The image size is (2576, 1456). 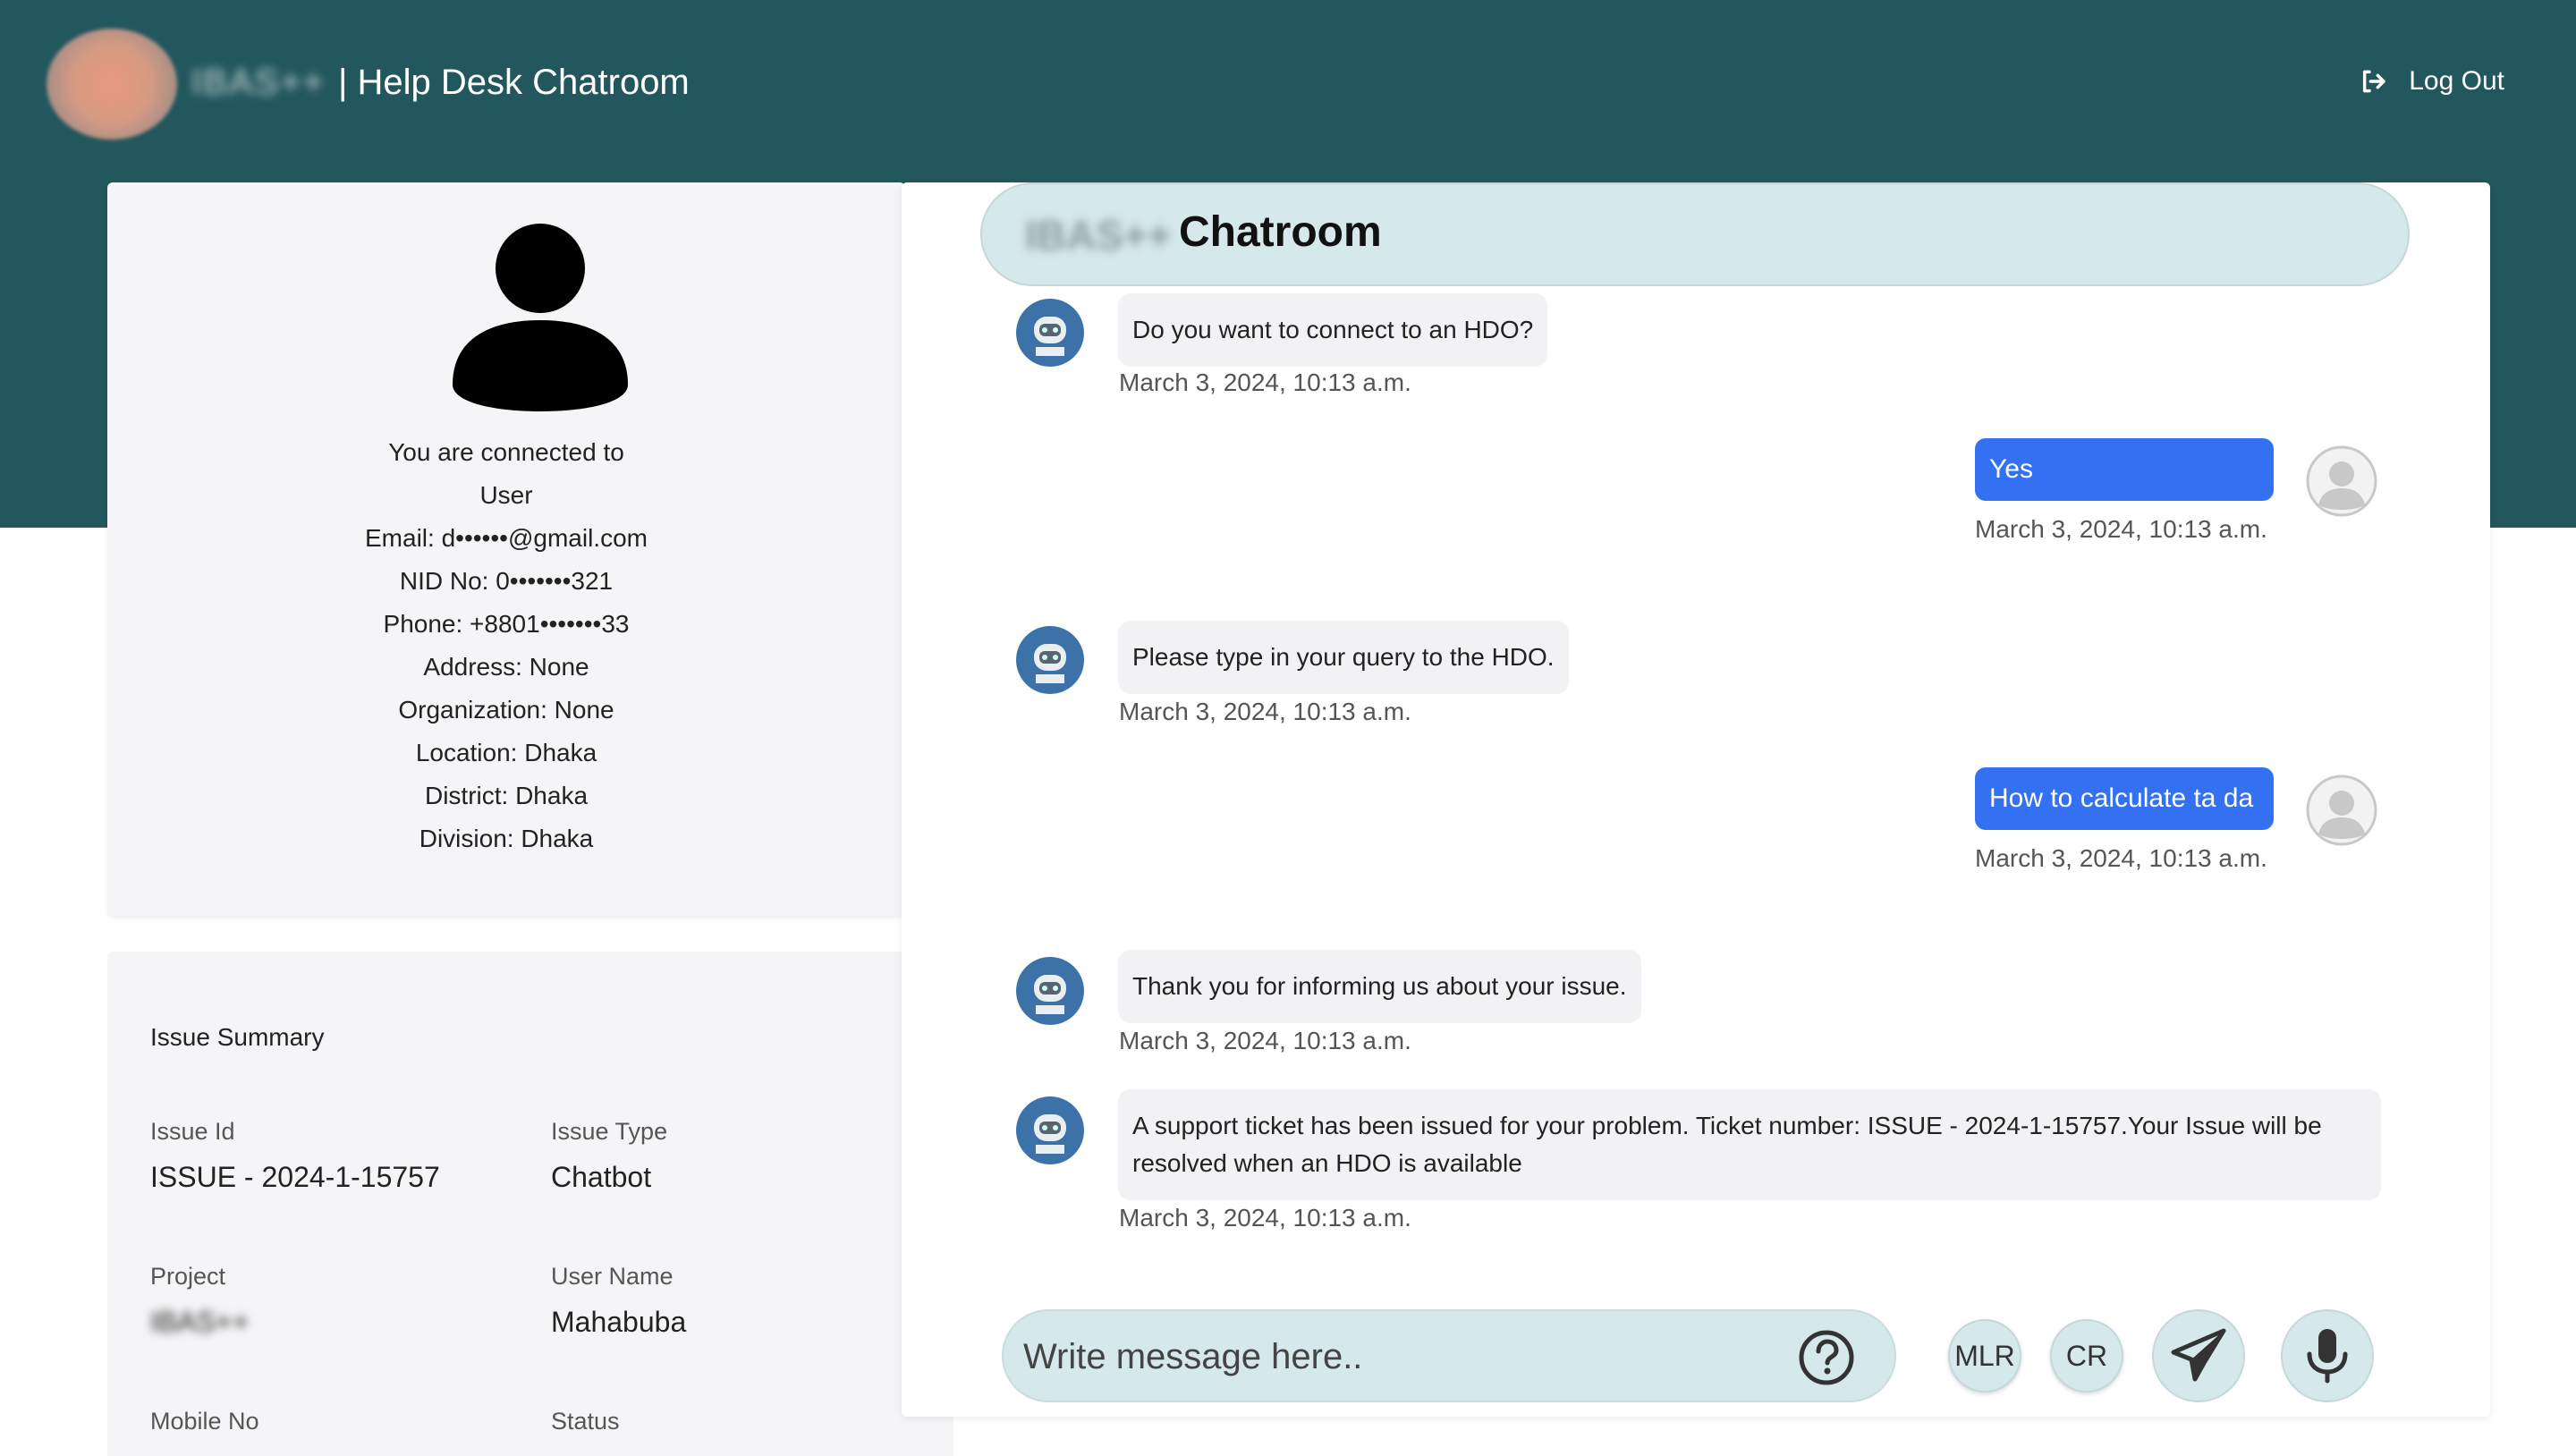 I want to click on connection-intro: You are connected to, so click(x=506, y=452).